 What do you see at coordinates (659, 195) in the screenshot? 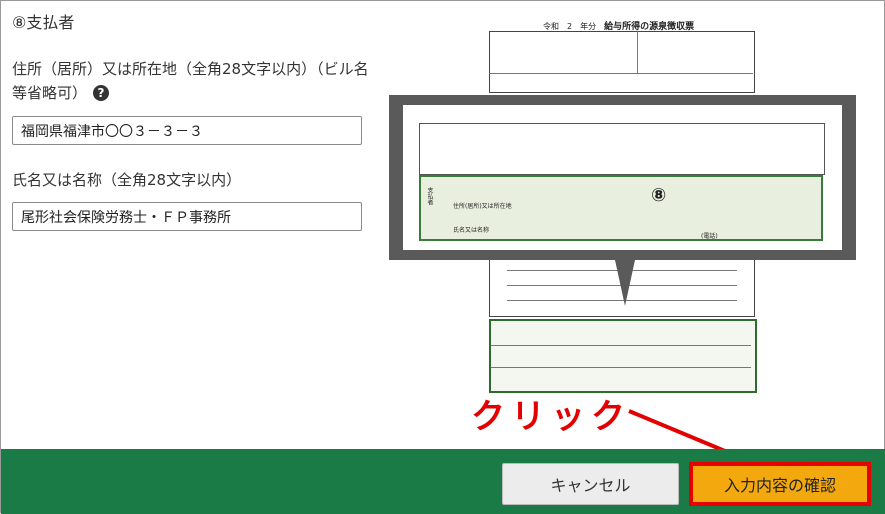
I see `callout-number: ⑧` at bounding box center [659, 195].